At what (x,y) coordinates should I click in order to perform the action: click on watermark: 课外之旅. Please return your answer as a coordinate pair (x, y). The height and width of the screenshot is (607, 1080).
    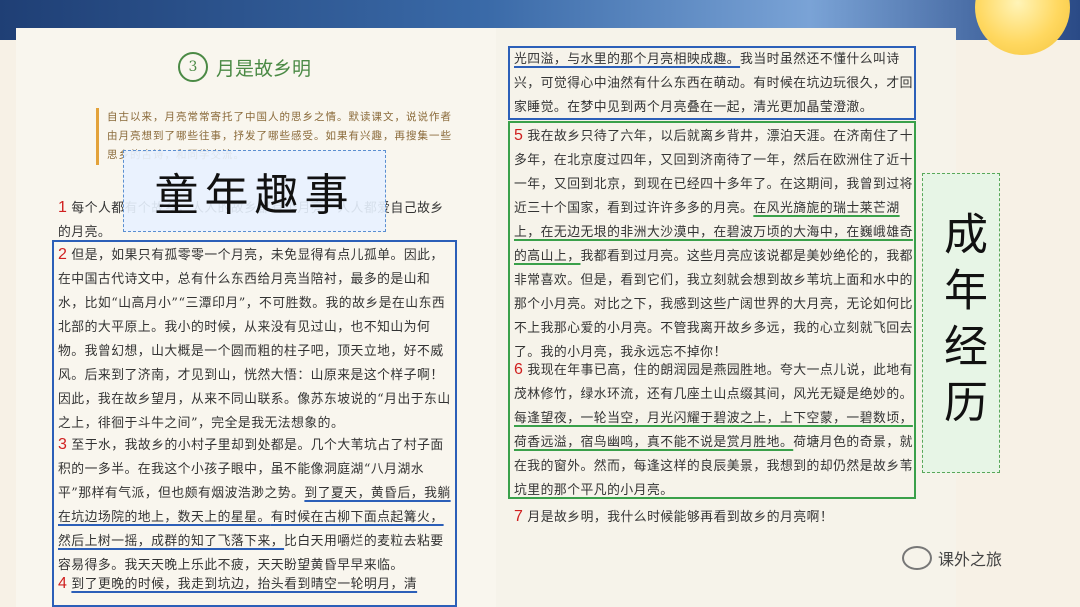
    Looking at the image, I should click on (952, 558).